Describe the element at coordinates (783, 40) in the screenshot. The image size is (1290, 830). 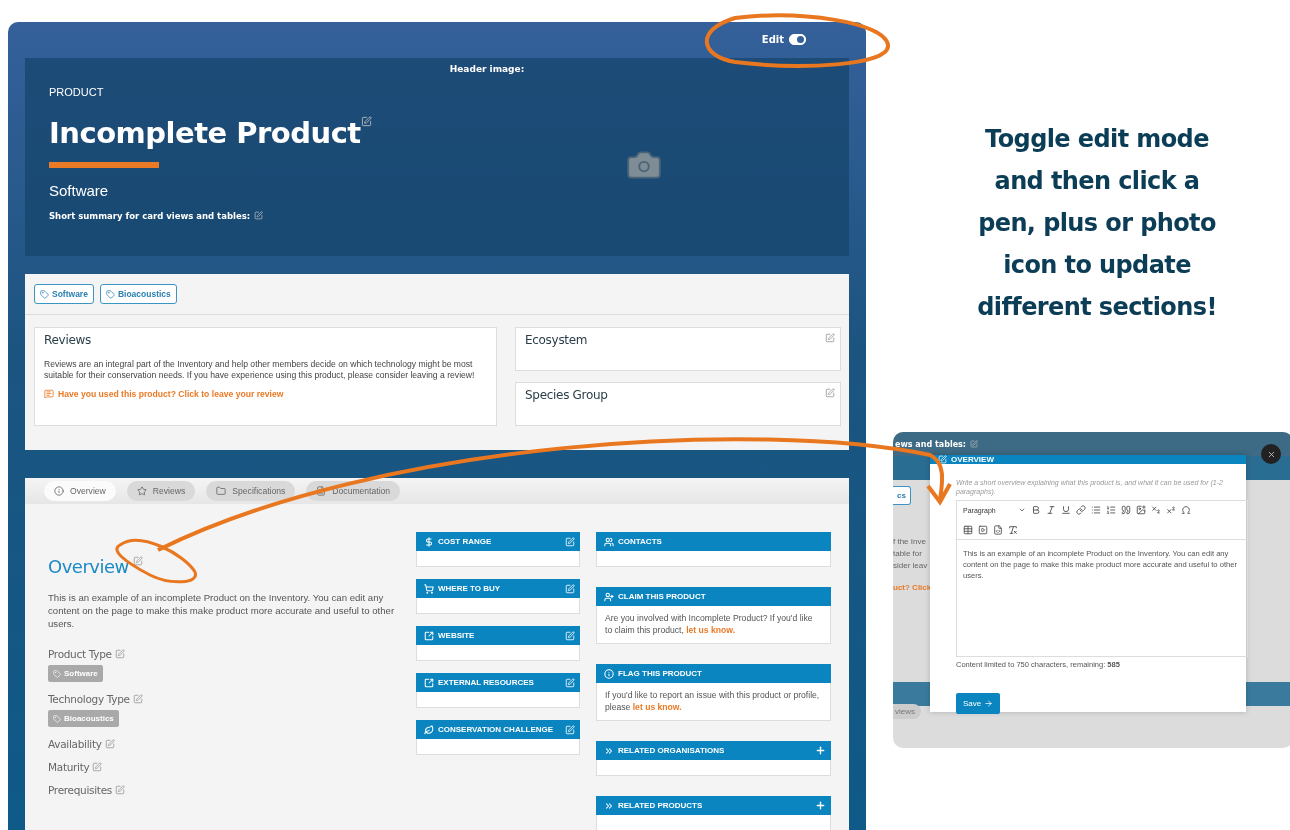
I see `edit-toggle: Edit` at that location.